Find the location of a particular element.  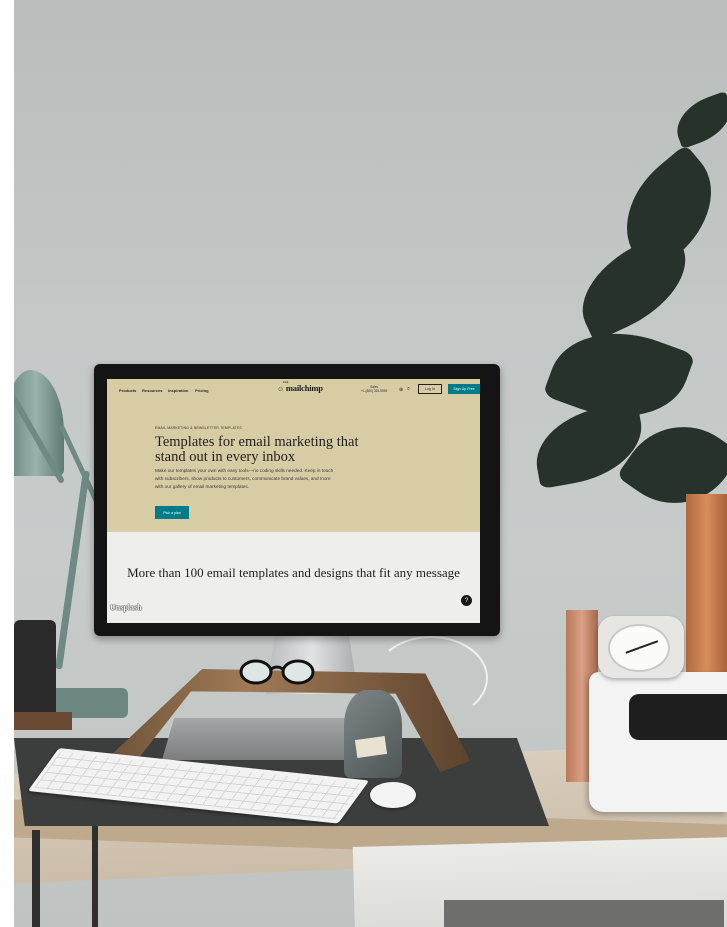

clock-face is located at coordinates (639, 648).